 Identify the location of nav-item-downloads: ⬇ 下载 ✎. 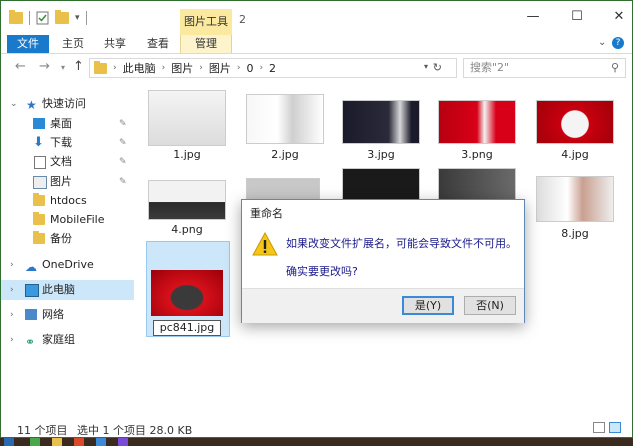
(67, 143).